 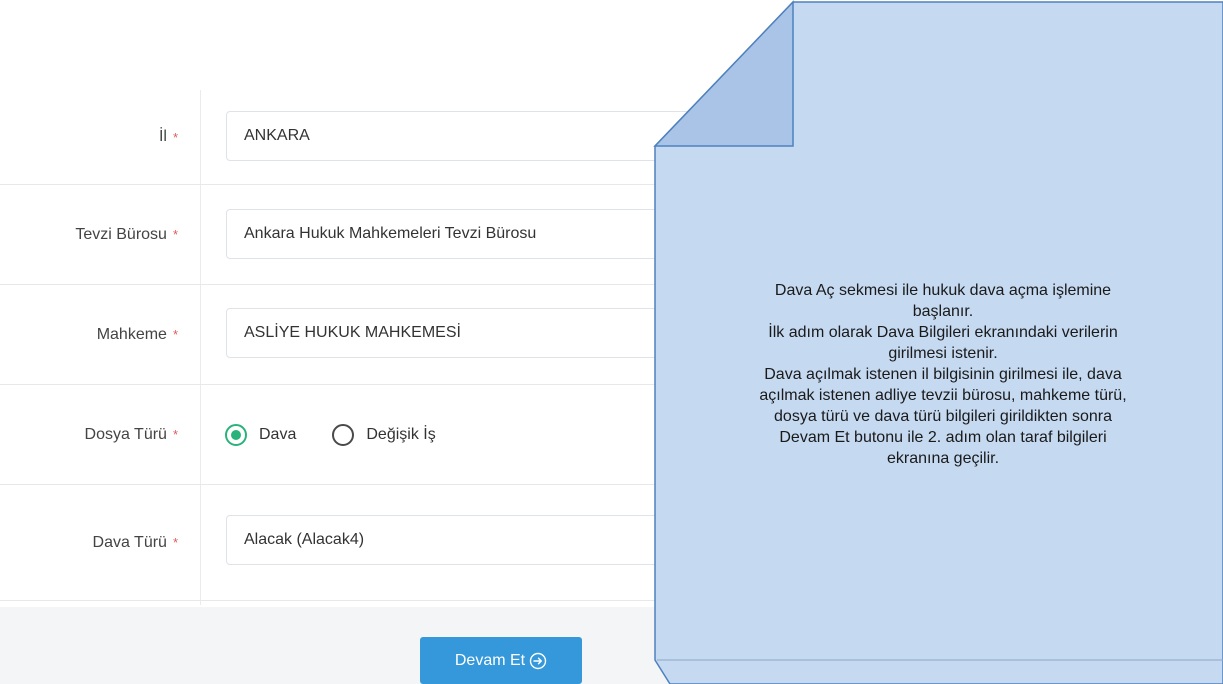 What do you see at coordinates (526, 136) in the screenshot?
I see `il-select: ANKARA` at bounding box center [526, 136].